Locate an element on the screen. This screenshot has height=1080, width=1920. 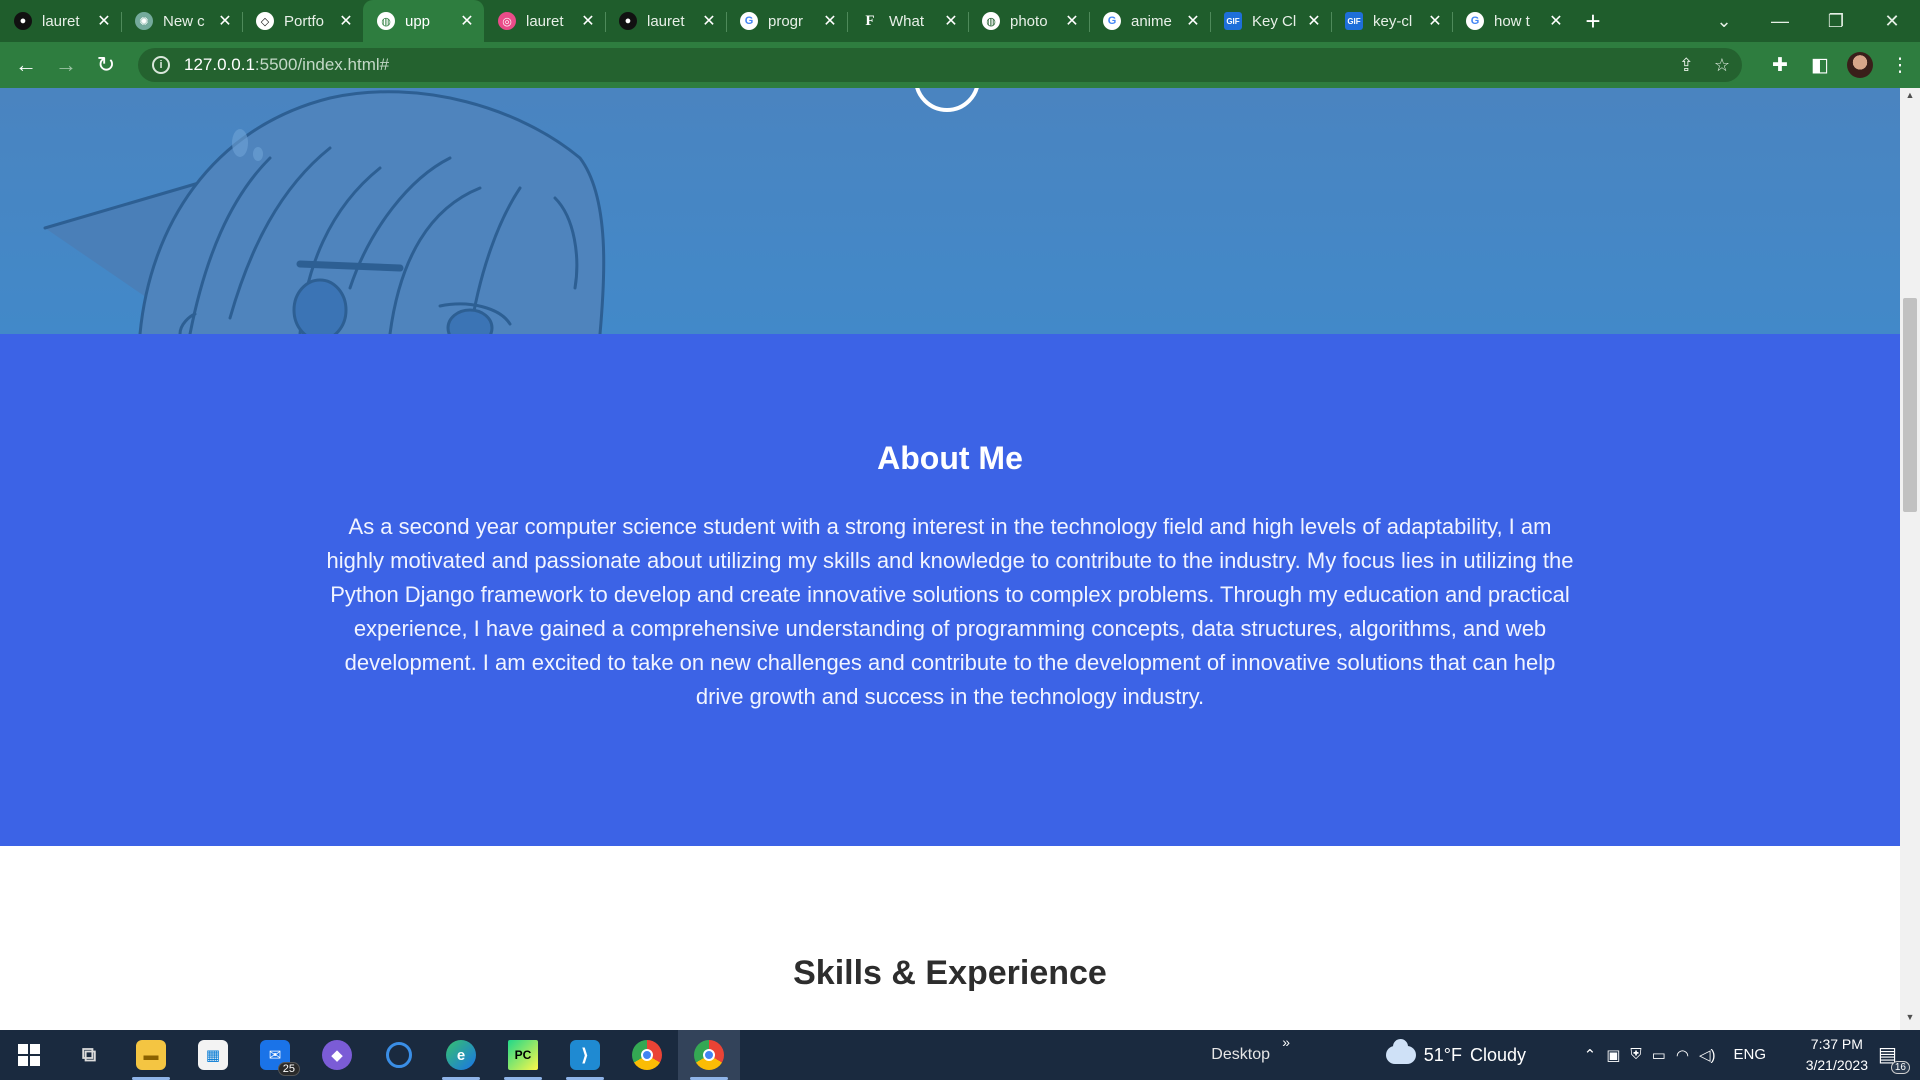
pycharm-button: PC is located at coordinates (523, 1055).